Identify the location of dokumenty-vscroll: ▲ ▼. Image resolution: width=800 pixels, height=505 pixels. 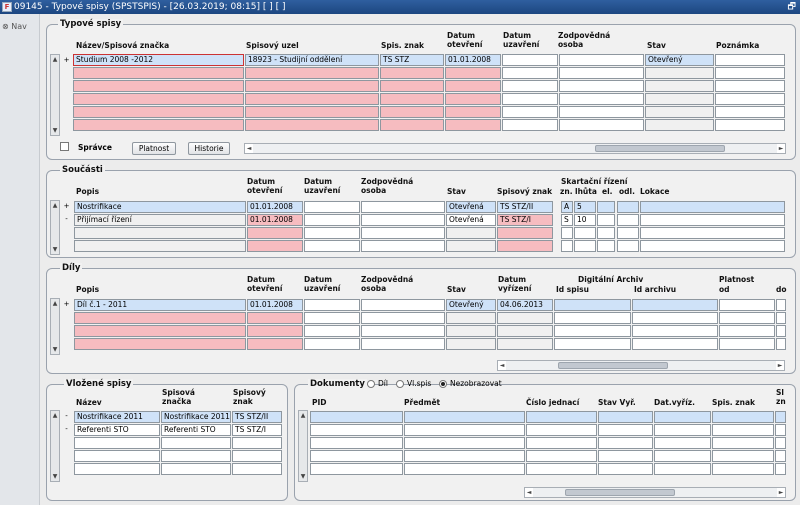
(303, 446).